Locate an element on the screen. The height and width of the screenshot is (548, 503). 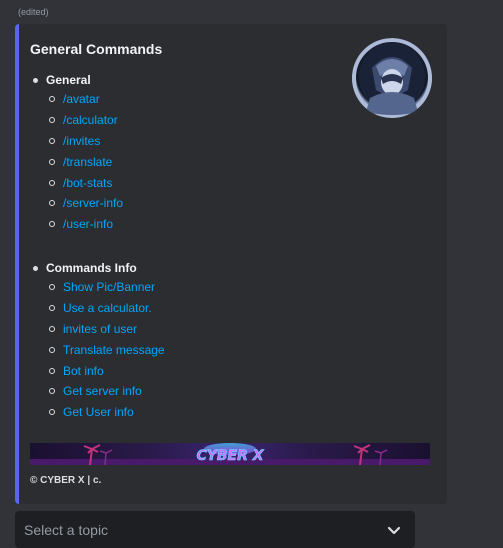
info-link: Get server info is located at coordinates (102, 391).